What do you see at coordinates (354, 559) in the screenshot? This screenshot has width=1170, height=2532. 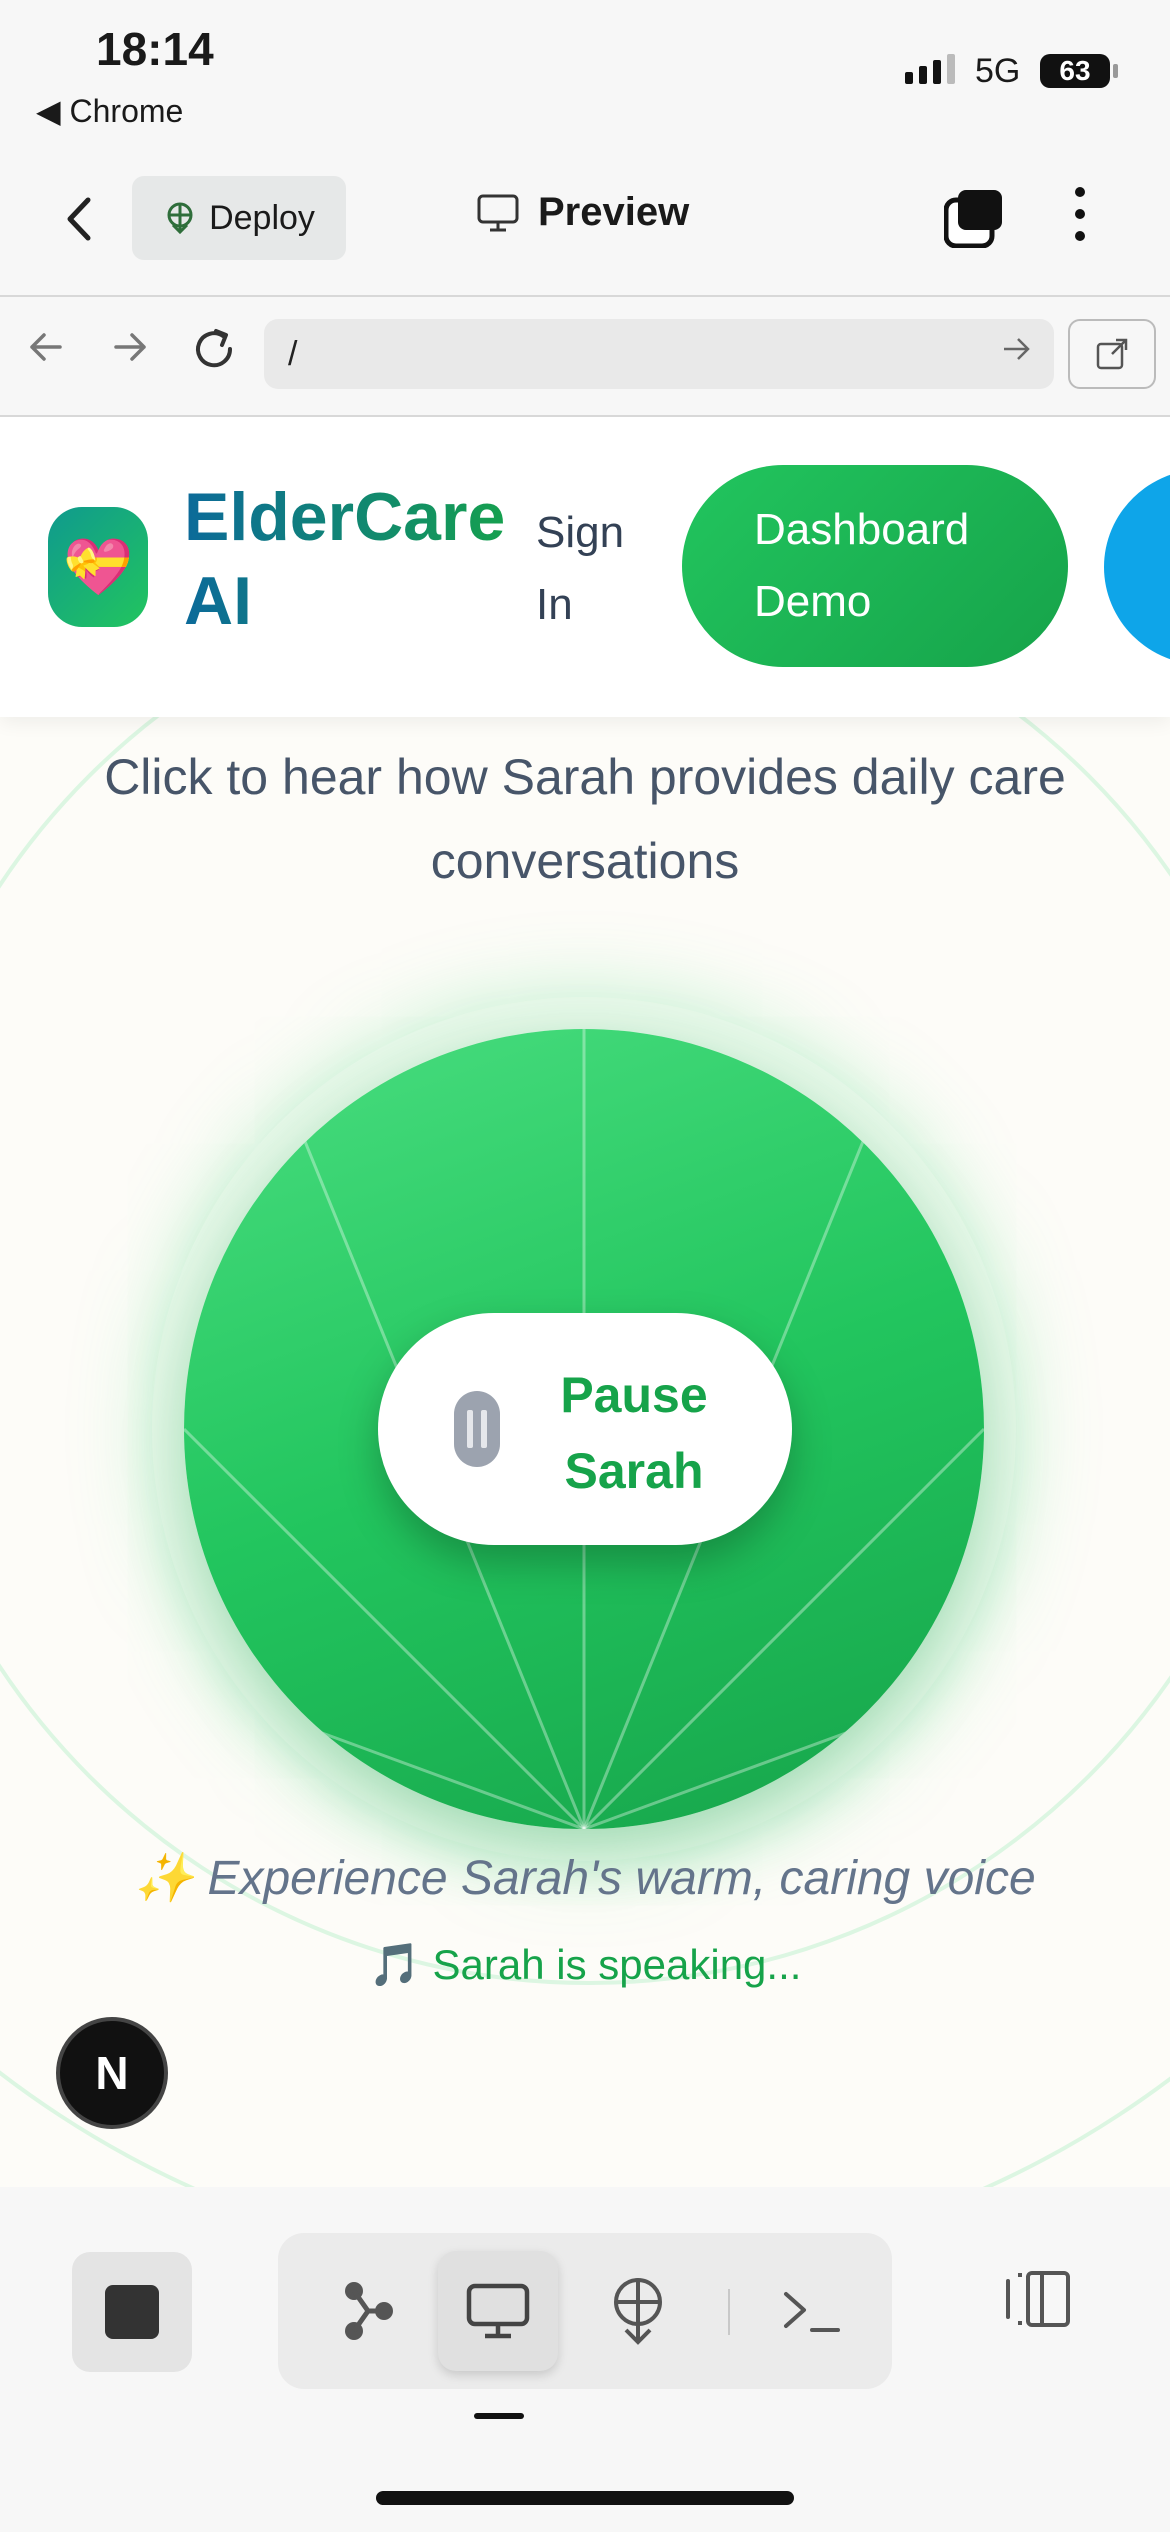 I see `brand-name: ElderCare AI` at bounding box center [354, 559].